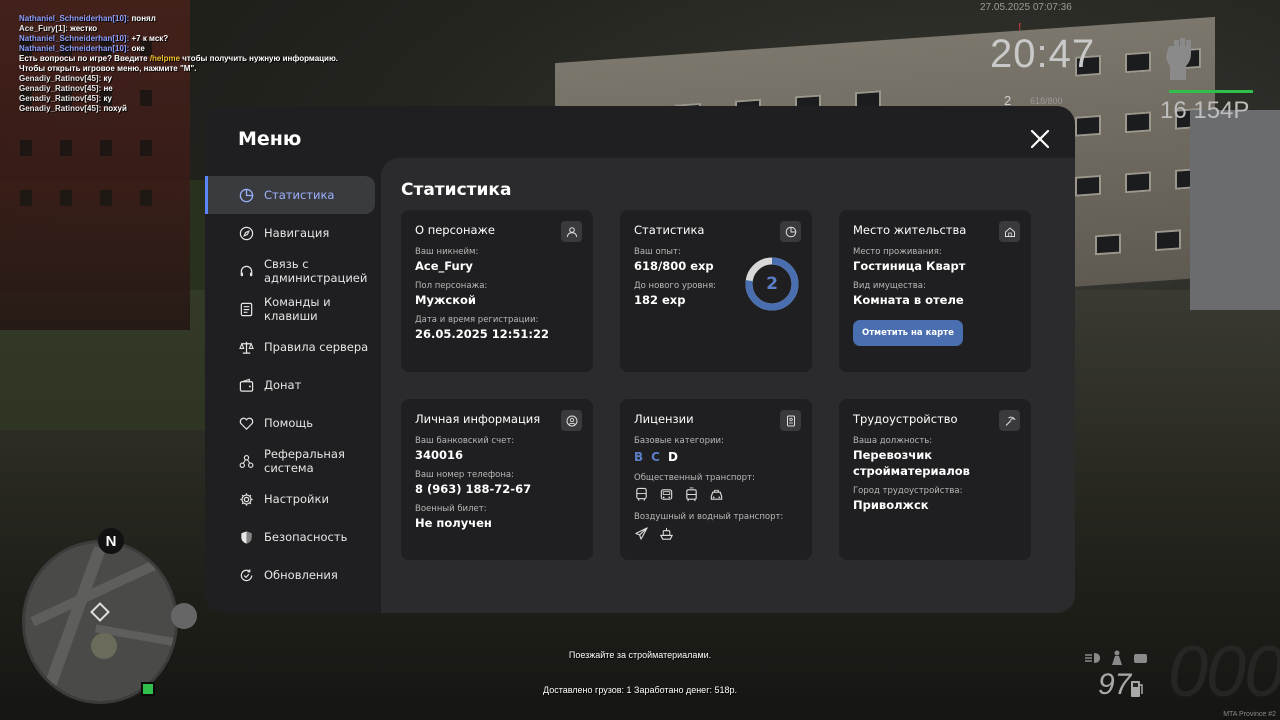  I want to click on compass-north-icon: N, so click(111, 541).